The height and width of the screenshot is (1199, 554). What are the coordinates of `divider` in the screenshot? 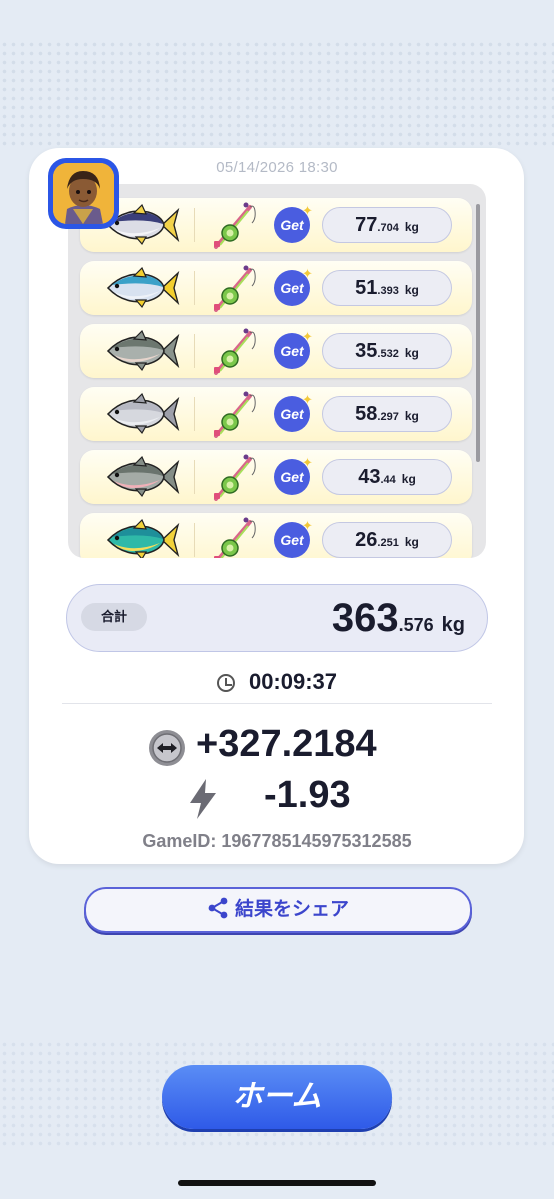 It's located at (277, 703).